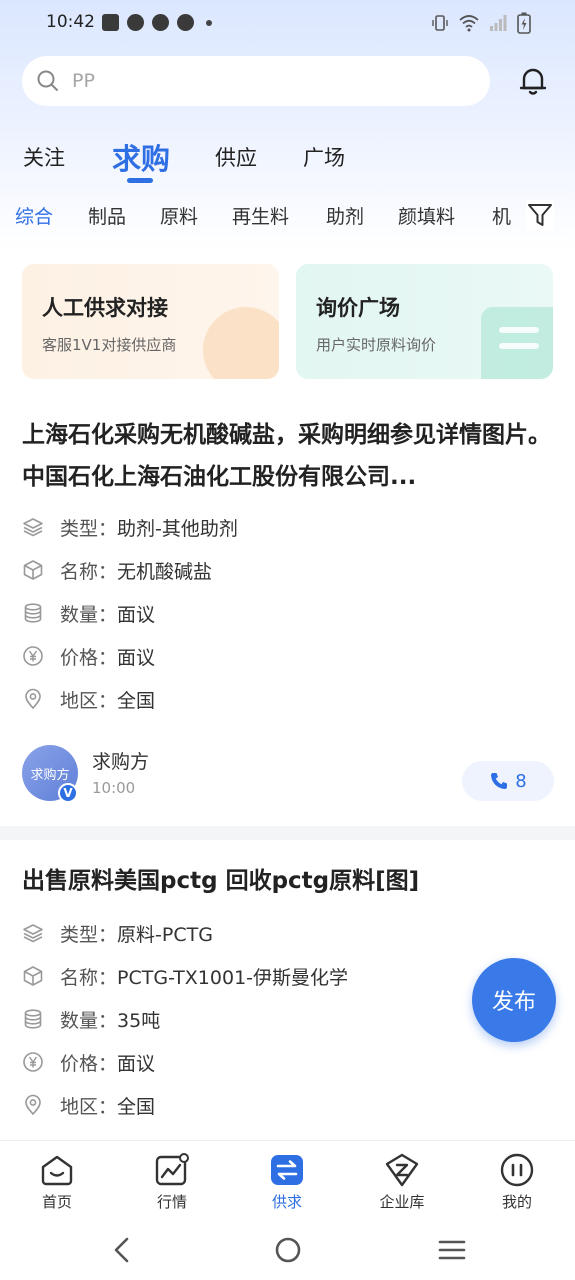 Image resolution: width=575 pixels, height=1280 pixels. I want to click on listing-field-type: 类型： 原料-PCTG, so click(117, 933).